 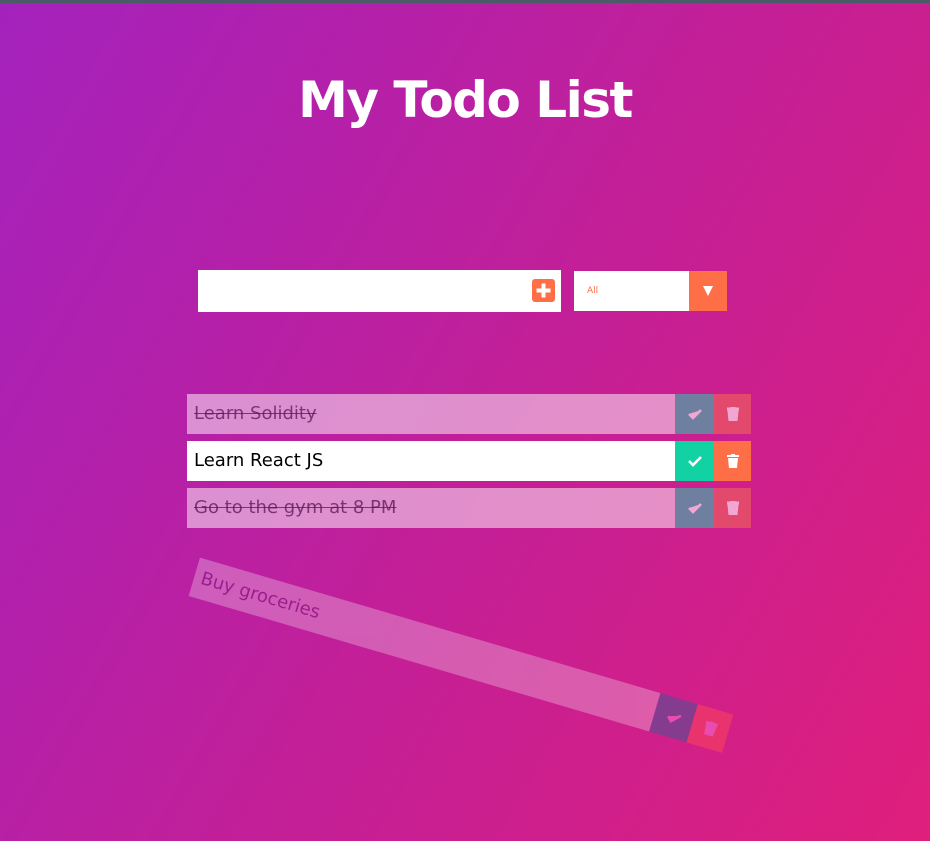 I want to click on triangle-down-icon, so click(x=708, y=291).